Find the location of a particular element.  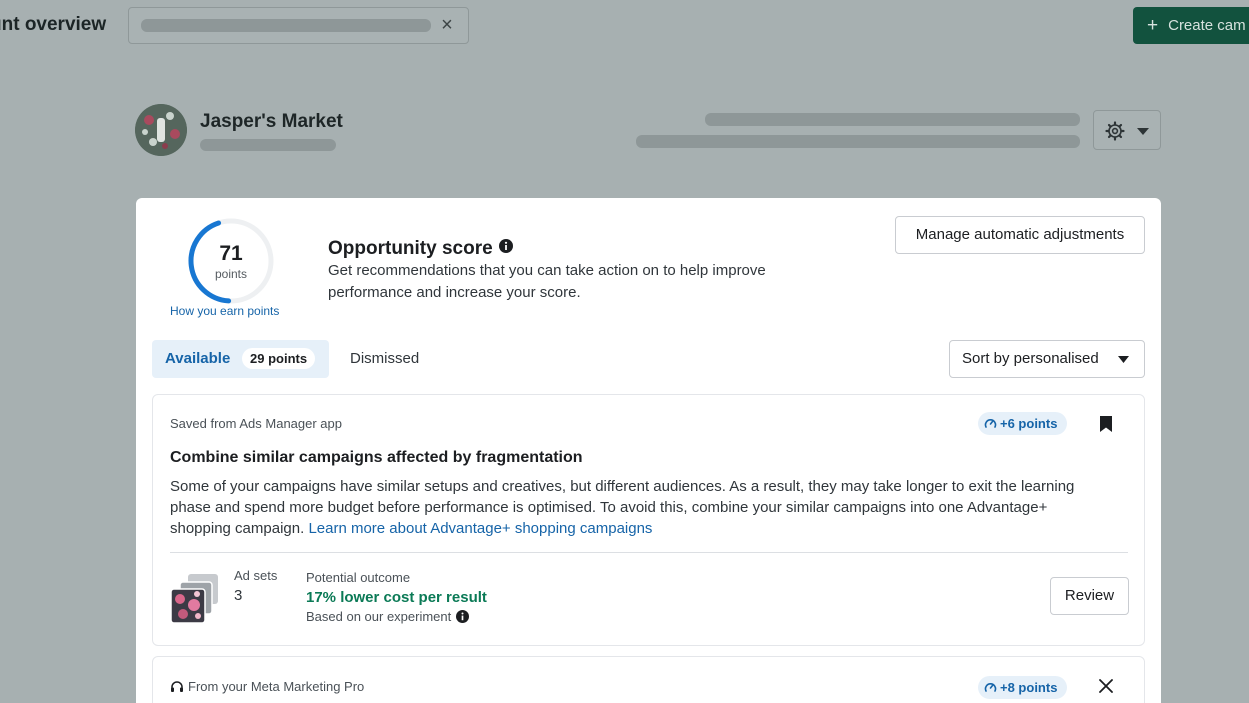

divider is located at coordinates (649, 552).